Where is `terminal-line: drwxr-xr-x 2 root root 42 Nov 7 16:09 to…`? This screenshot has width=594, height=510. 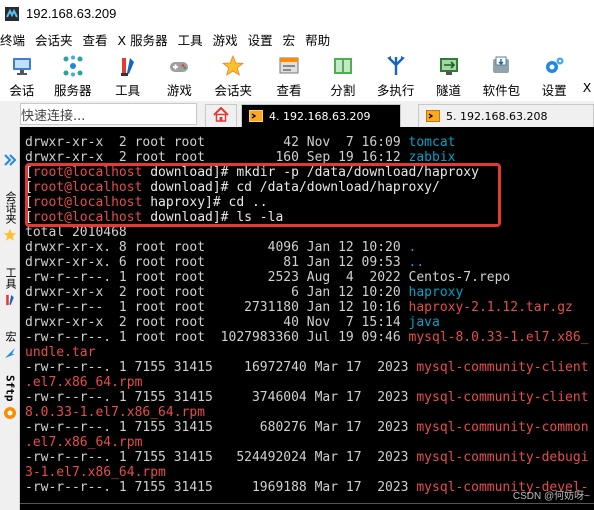
terminal-line: drwxr-xr-x 2 root root 42 Nov 7 16:09 to… is located at coordinates (240, 142).